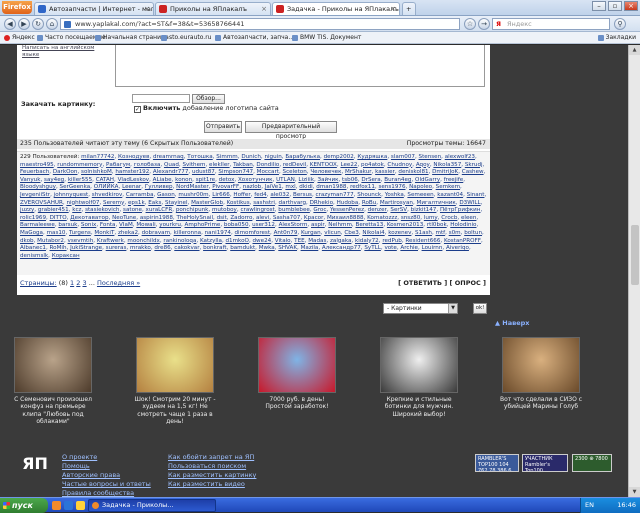 This screenshot has height=513, width=640. Describe the element at coordinates (300, 66) in the screenshot. I see `message-textarea` at that location.